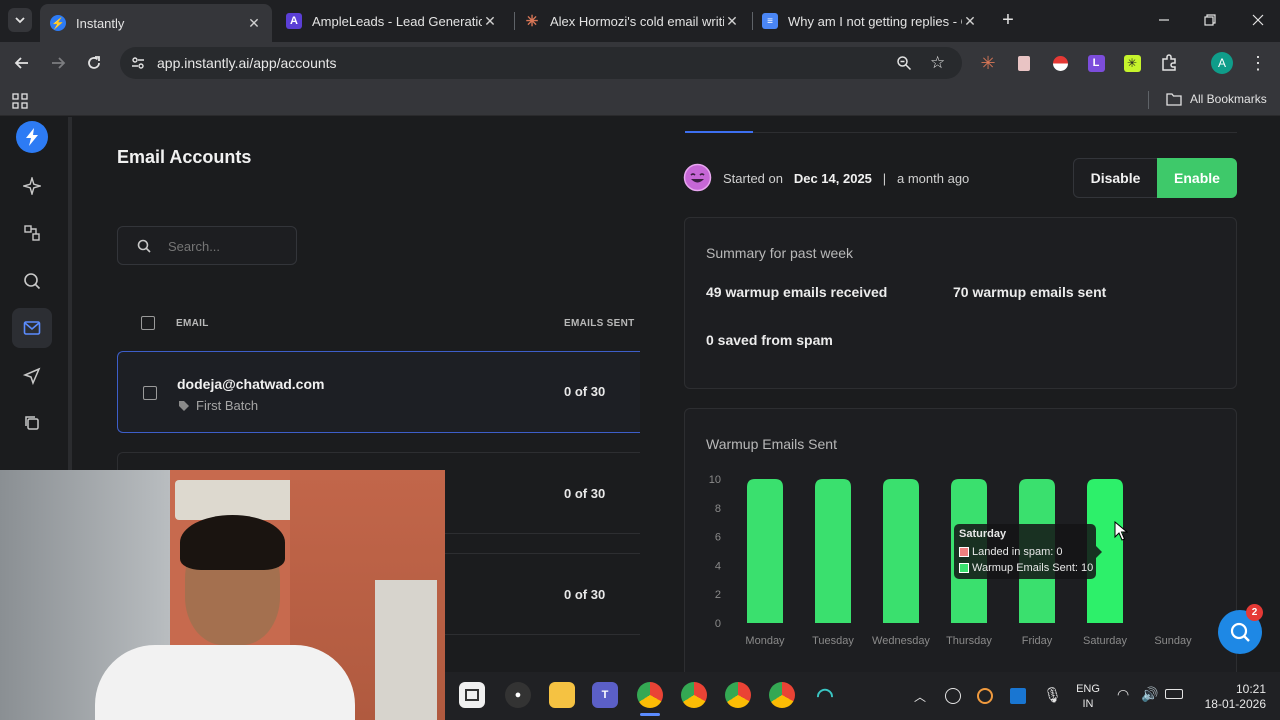  Describe the element at coordinates (753, 178) in the screenshot. I see `started-label: Started on` at that location.